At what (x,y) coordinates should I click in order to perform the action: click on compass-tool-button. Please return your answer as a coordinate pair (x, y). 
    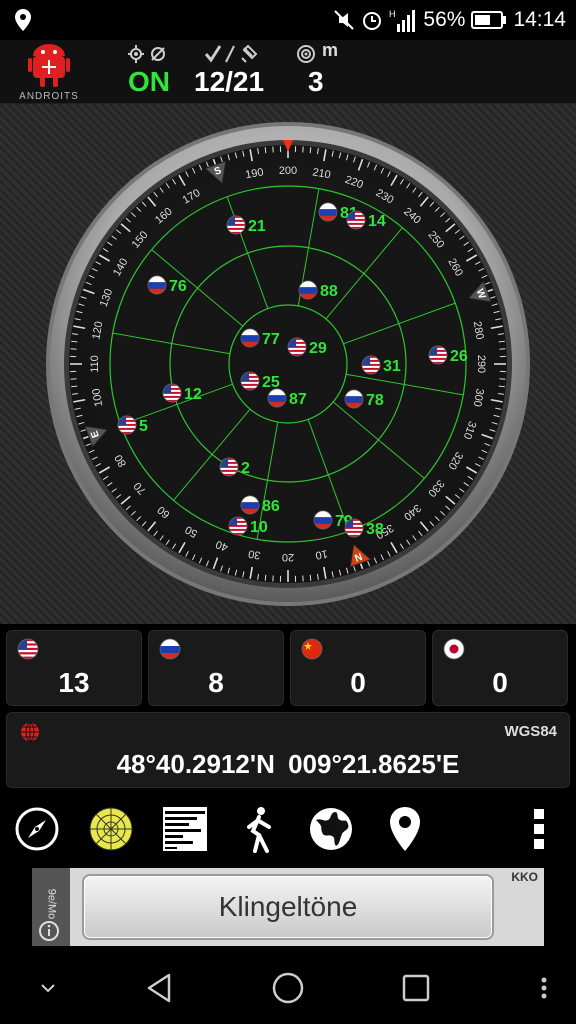
    Looking at the image, I should click on (37, 829).